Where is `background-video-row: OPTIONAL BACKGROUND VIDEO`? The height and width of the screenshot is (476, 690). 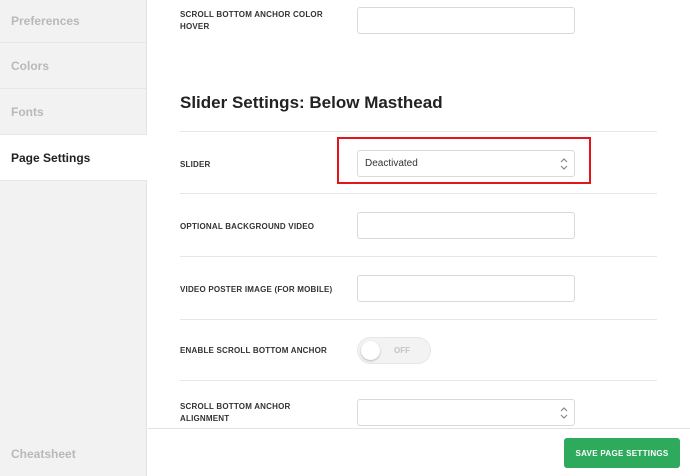 background-video-row: OPTIONAL BACKGROUND VIDEO is located at coordinates (418, 225).